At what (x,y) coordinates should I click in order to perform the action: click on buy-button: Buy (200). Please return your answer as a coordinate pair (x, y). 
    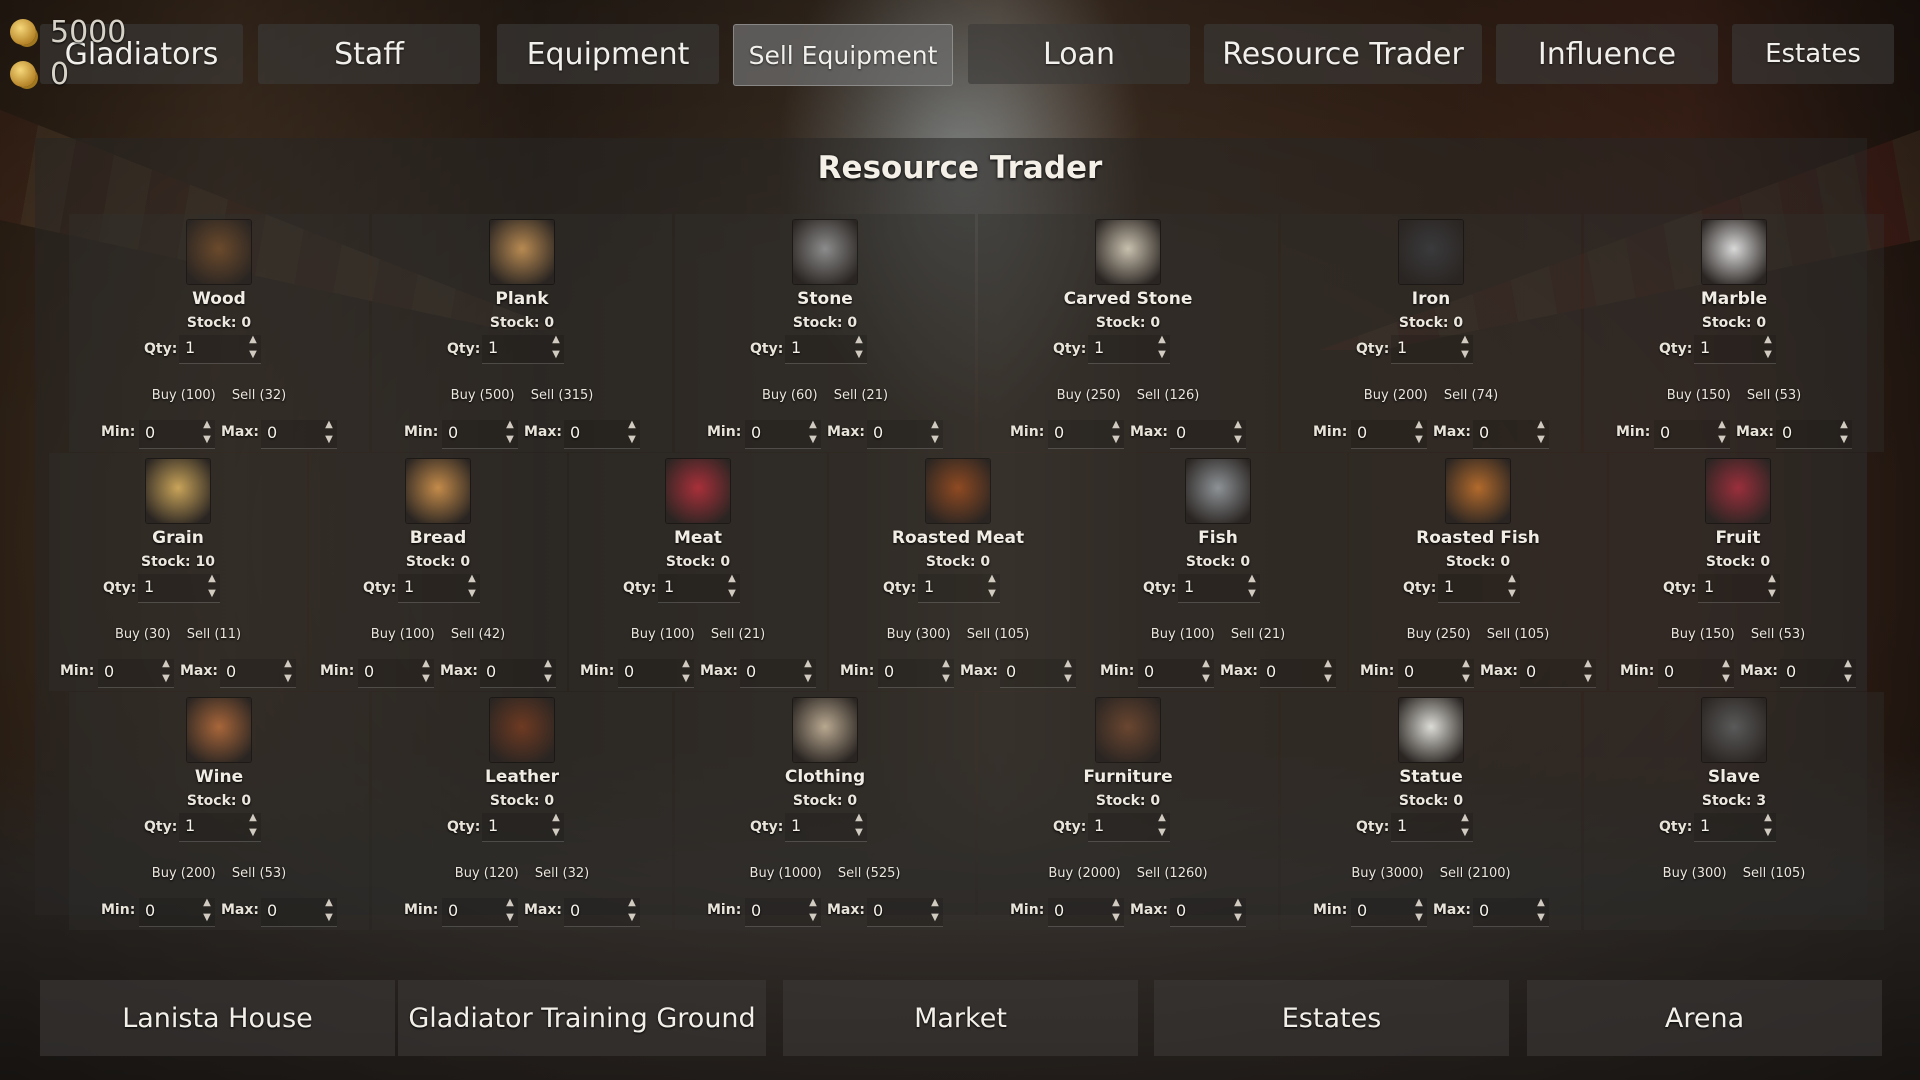
    Looking at the image, I should click on (1396, 395).